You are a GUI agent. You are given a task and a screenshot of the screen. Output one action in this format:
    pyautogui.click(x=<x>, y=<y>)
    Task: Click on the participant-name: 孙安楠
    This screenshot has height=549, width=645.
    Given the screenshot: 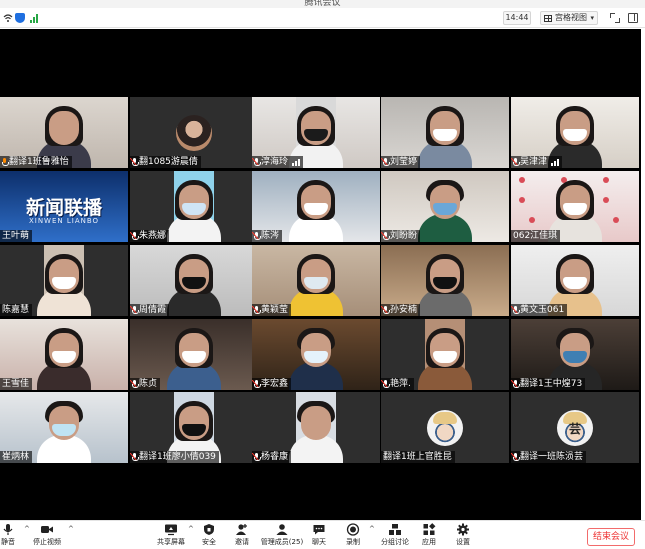 What is the action you would take?
    pyautogui.click(x=404, y=310)
    